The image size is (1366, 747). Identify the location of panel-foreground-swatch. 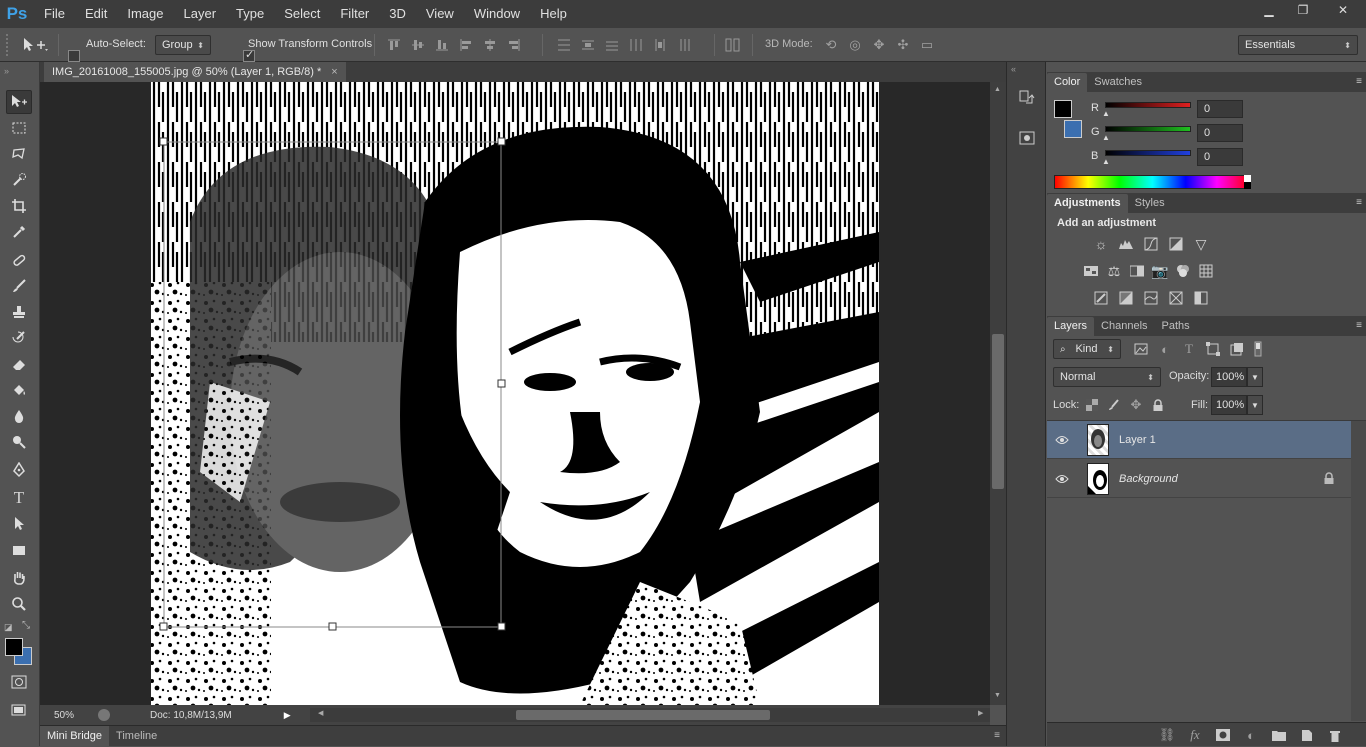
(1063, 109).